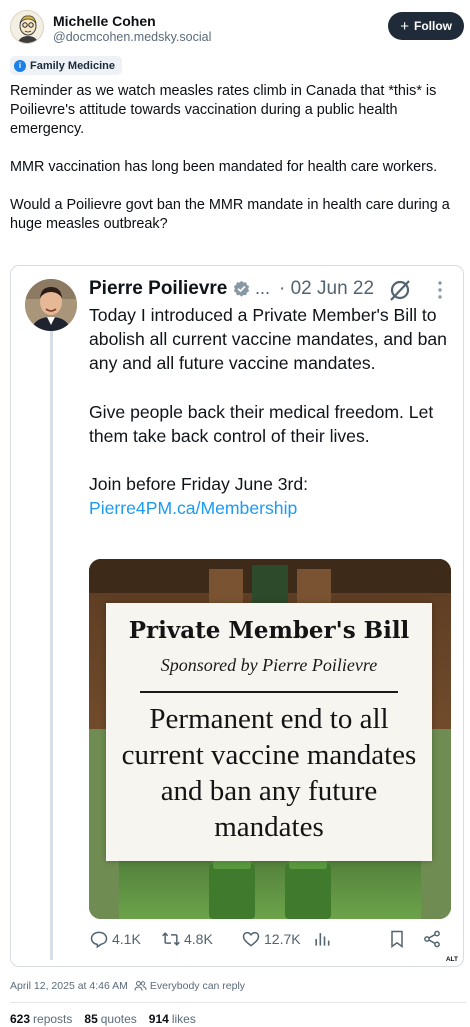 The image size is (470, 1027). Describe the element at coordinates (198, 939) in the screenshot. I see `repost-count-text: 4.8K` at that location.